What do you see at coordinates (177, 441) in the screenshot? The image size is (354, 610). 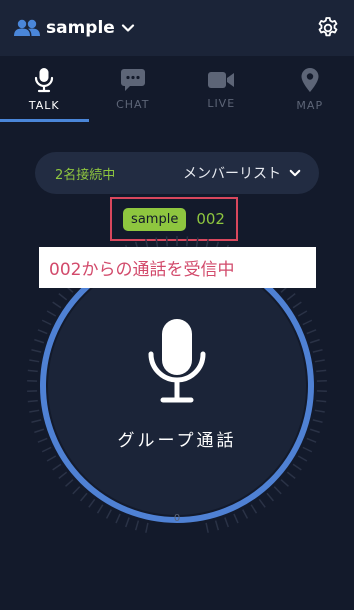 I see `group-call-label: グループ通話` at bounding box center [177, 441].